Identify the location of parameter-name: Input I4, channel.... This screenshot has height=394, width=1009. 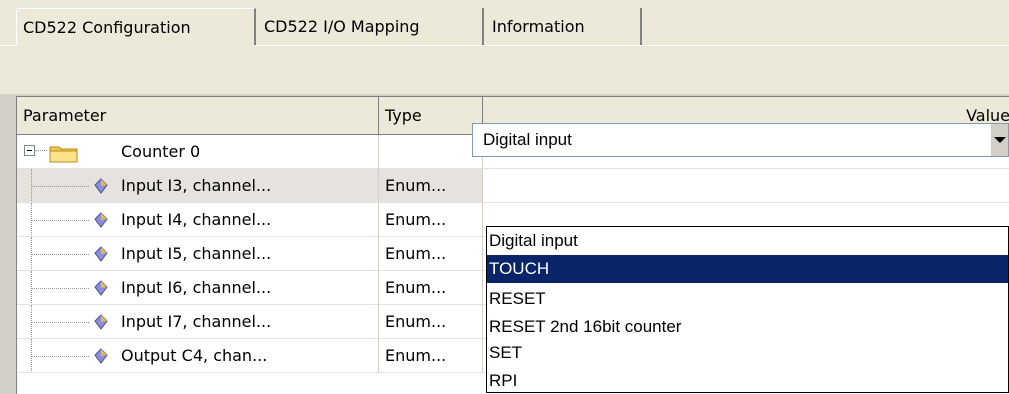
(196, 219).